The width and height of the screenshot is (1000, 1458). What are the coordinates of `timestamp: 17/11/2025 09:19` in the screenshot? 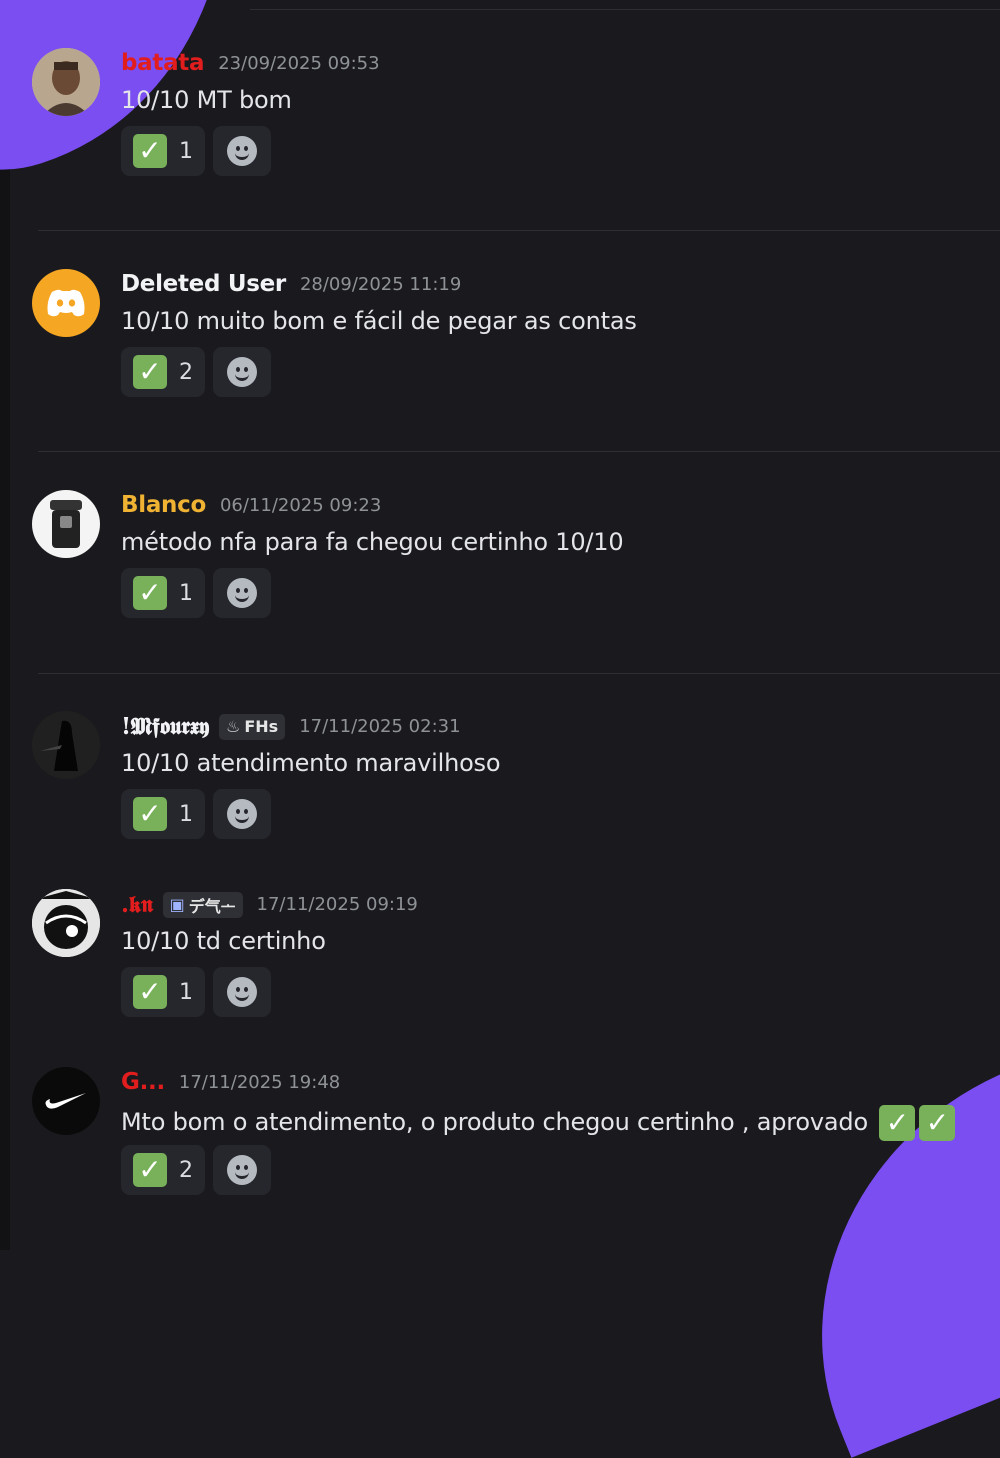 It's located at (337, 904).